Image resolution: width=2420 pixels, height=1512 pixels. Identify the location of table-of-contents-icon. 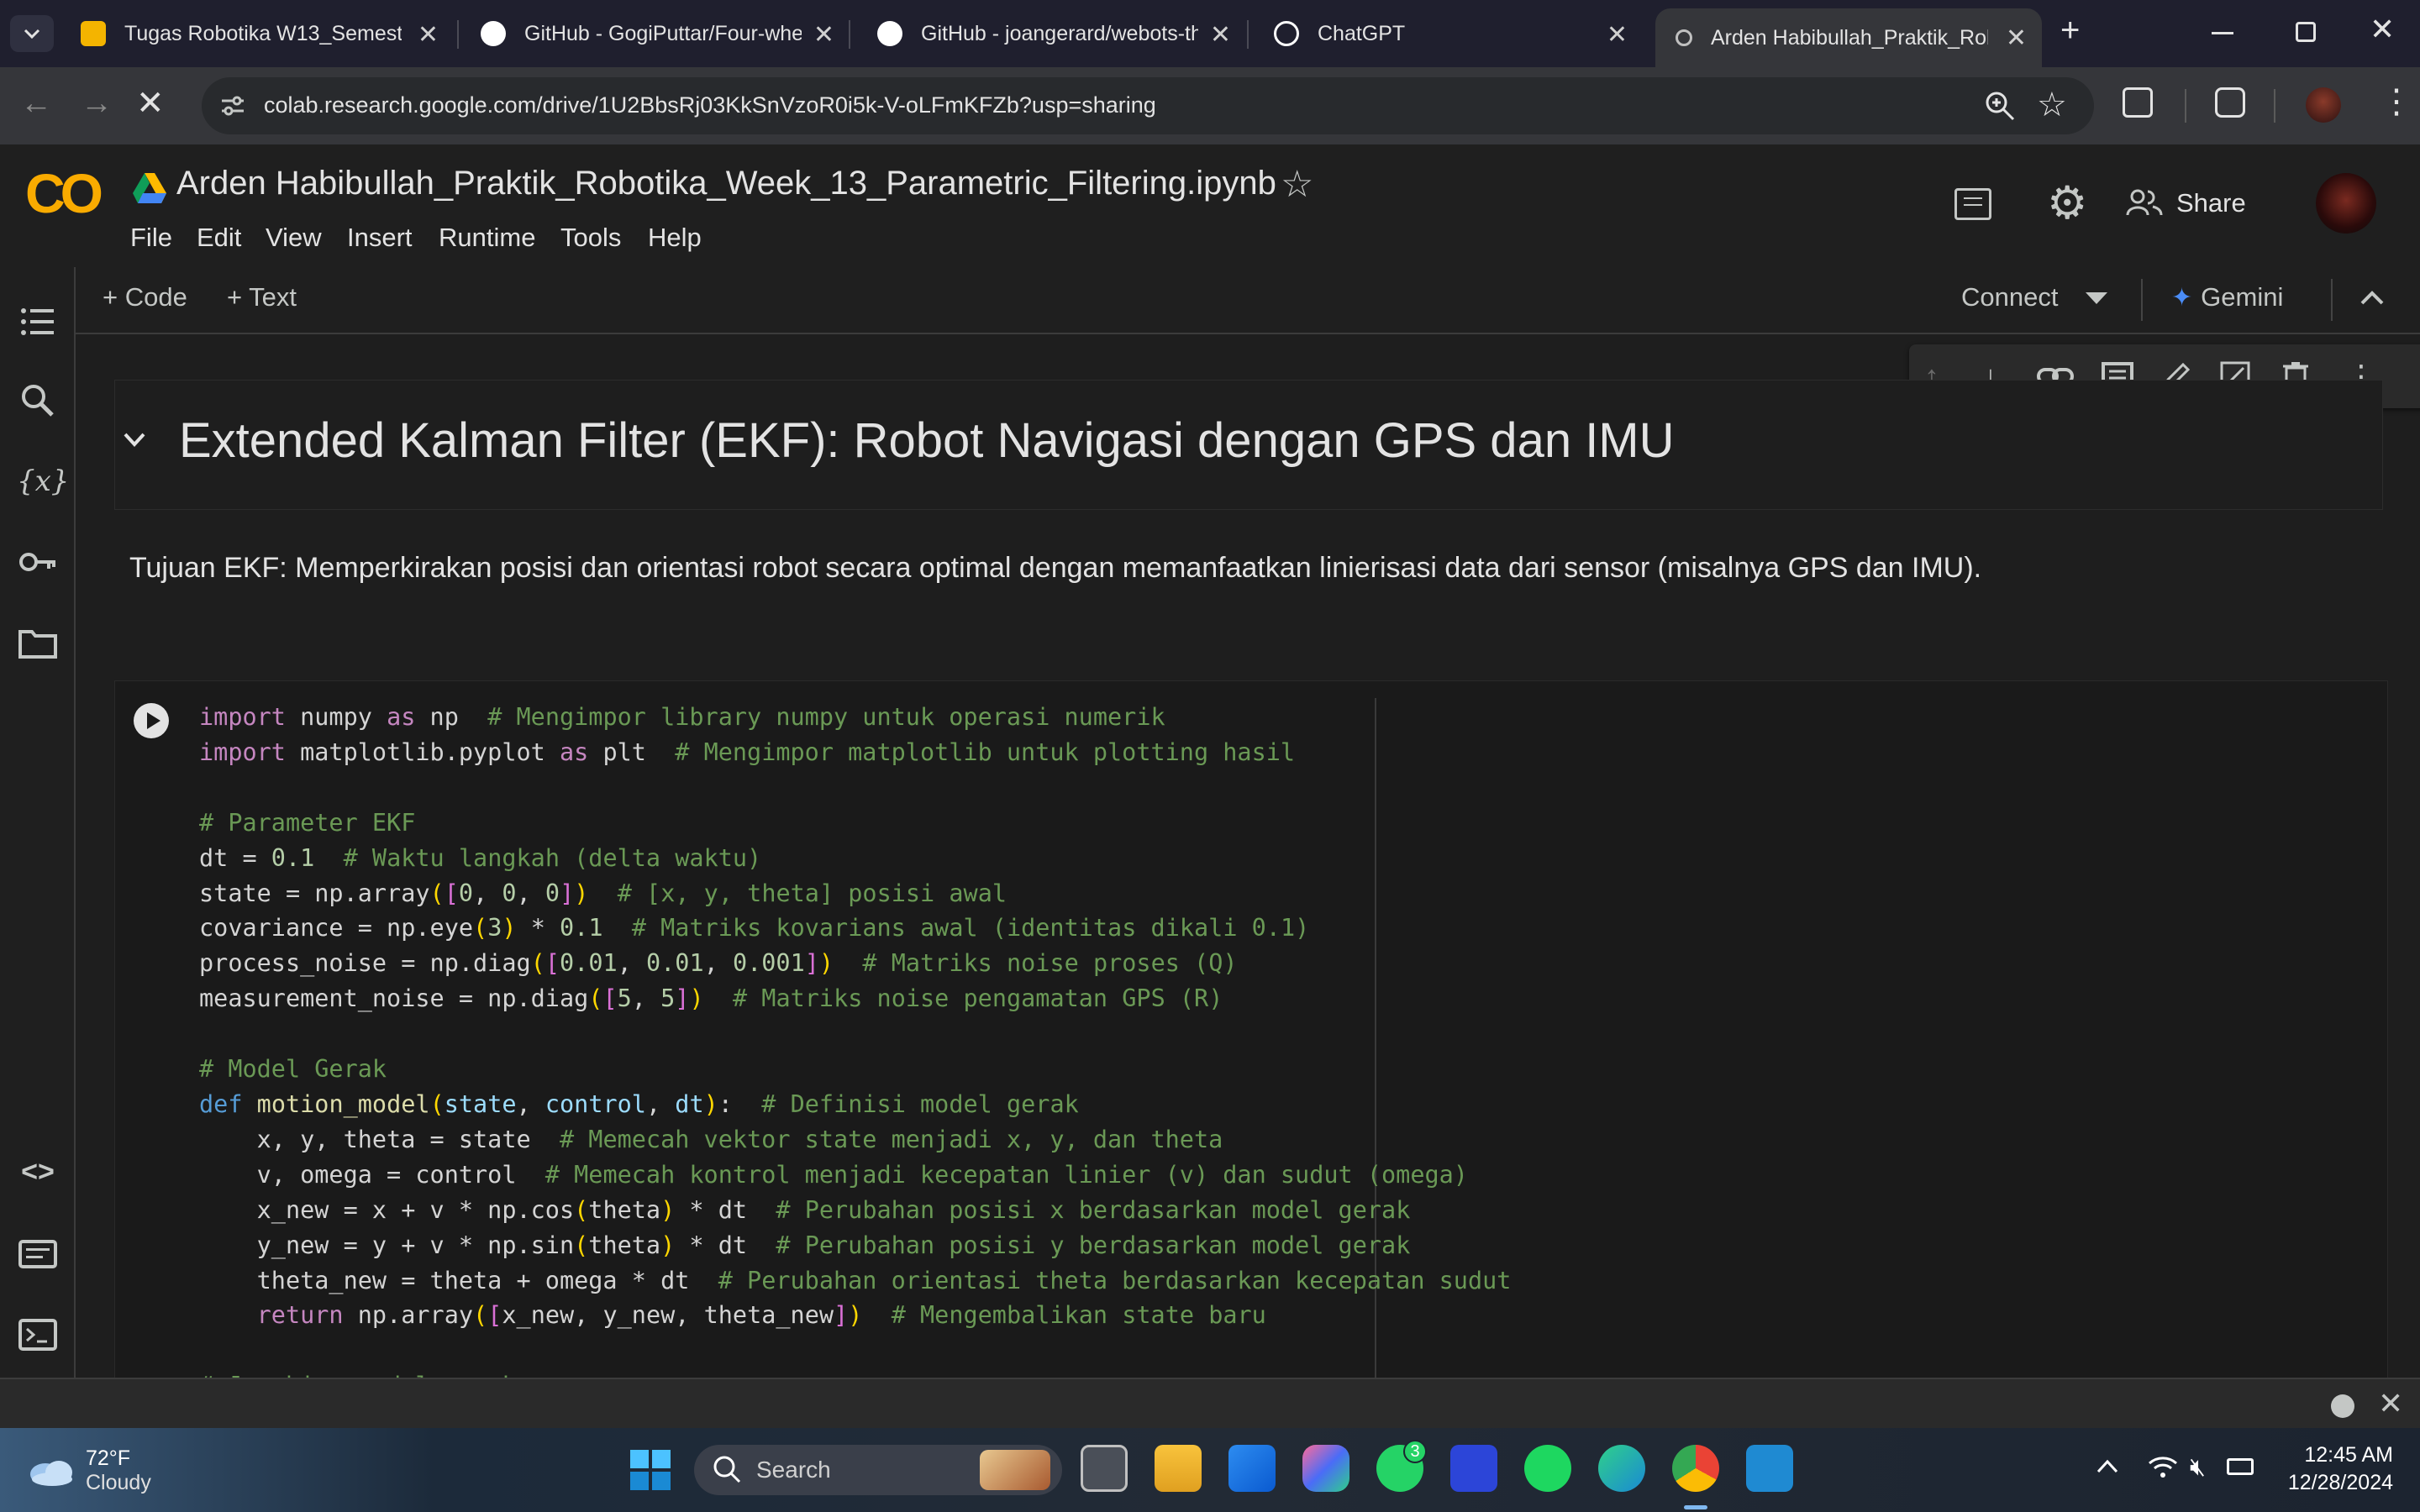
(38, 322).